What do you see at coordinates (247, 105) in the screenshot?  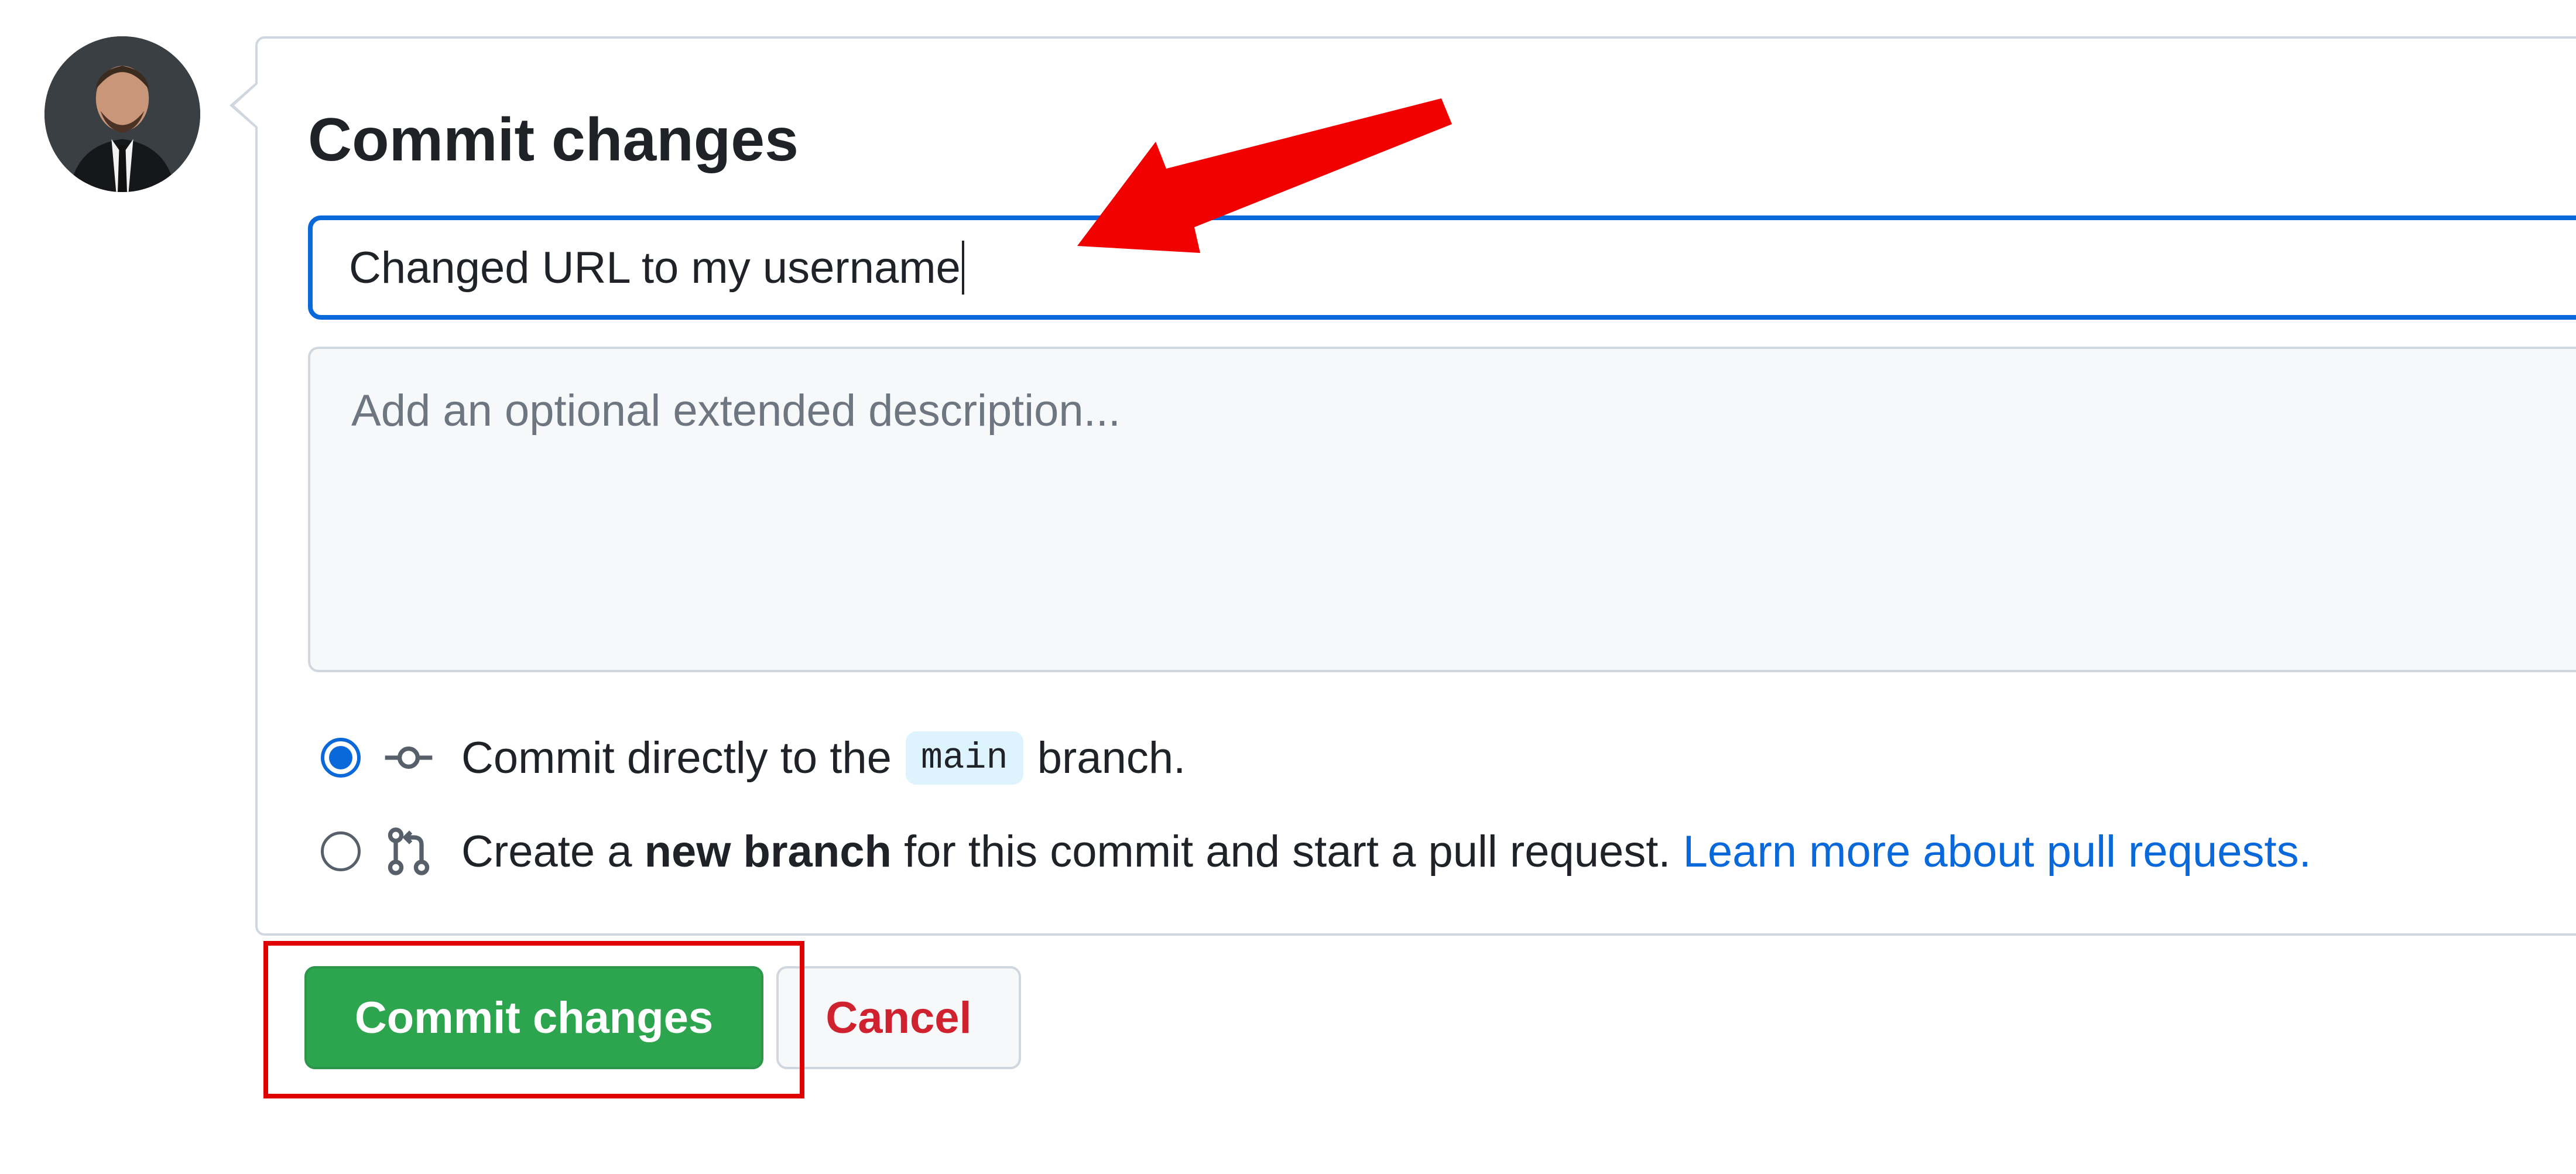 I see `speech-caret` at bounding box center [247, 105].